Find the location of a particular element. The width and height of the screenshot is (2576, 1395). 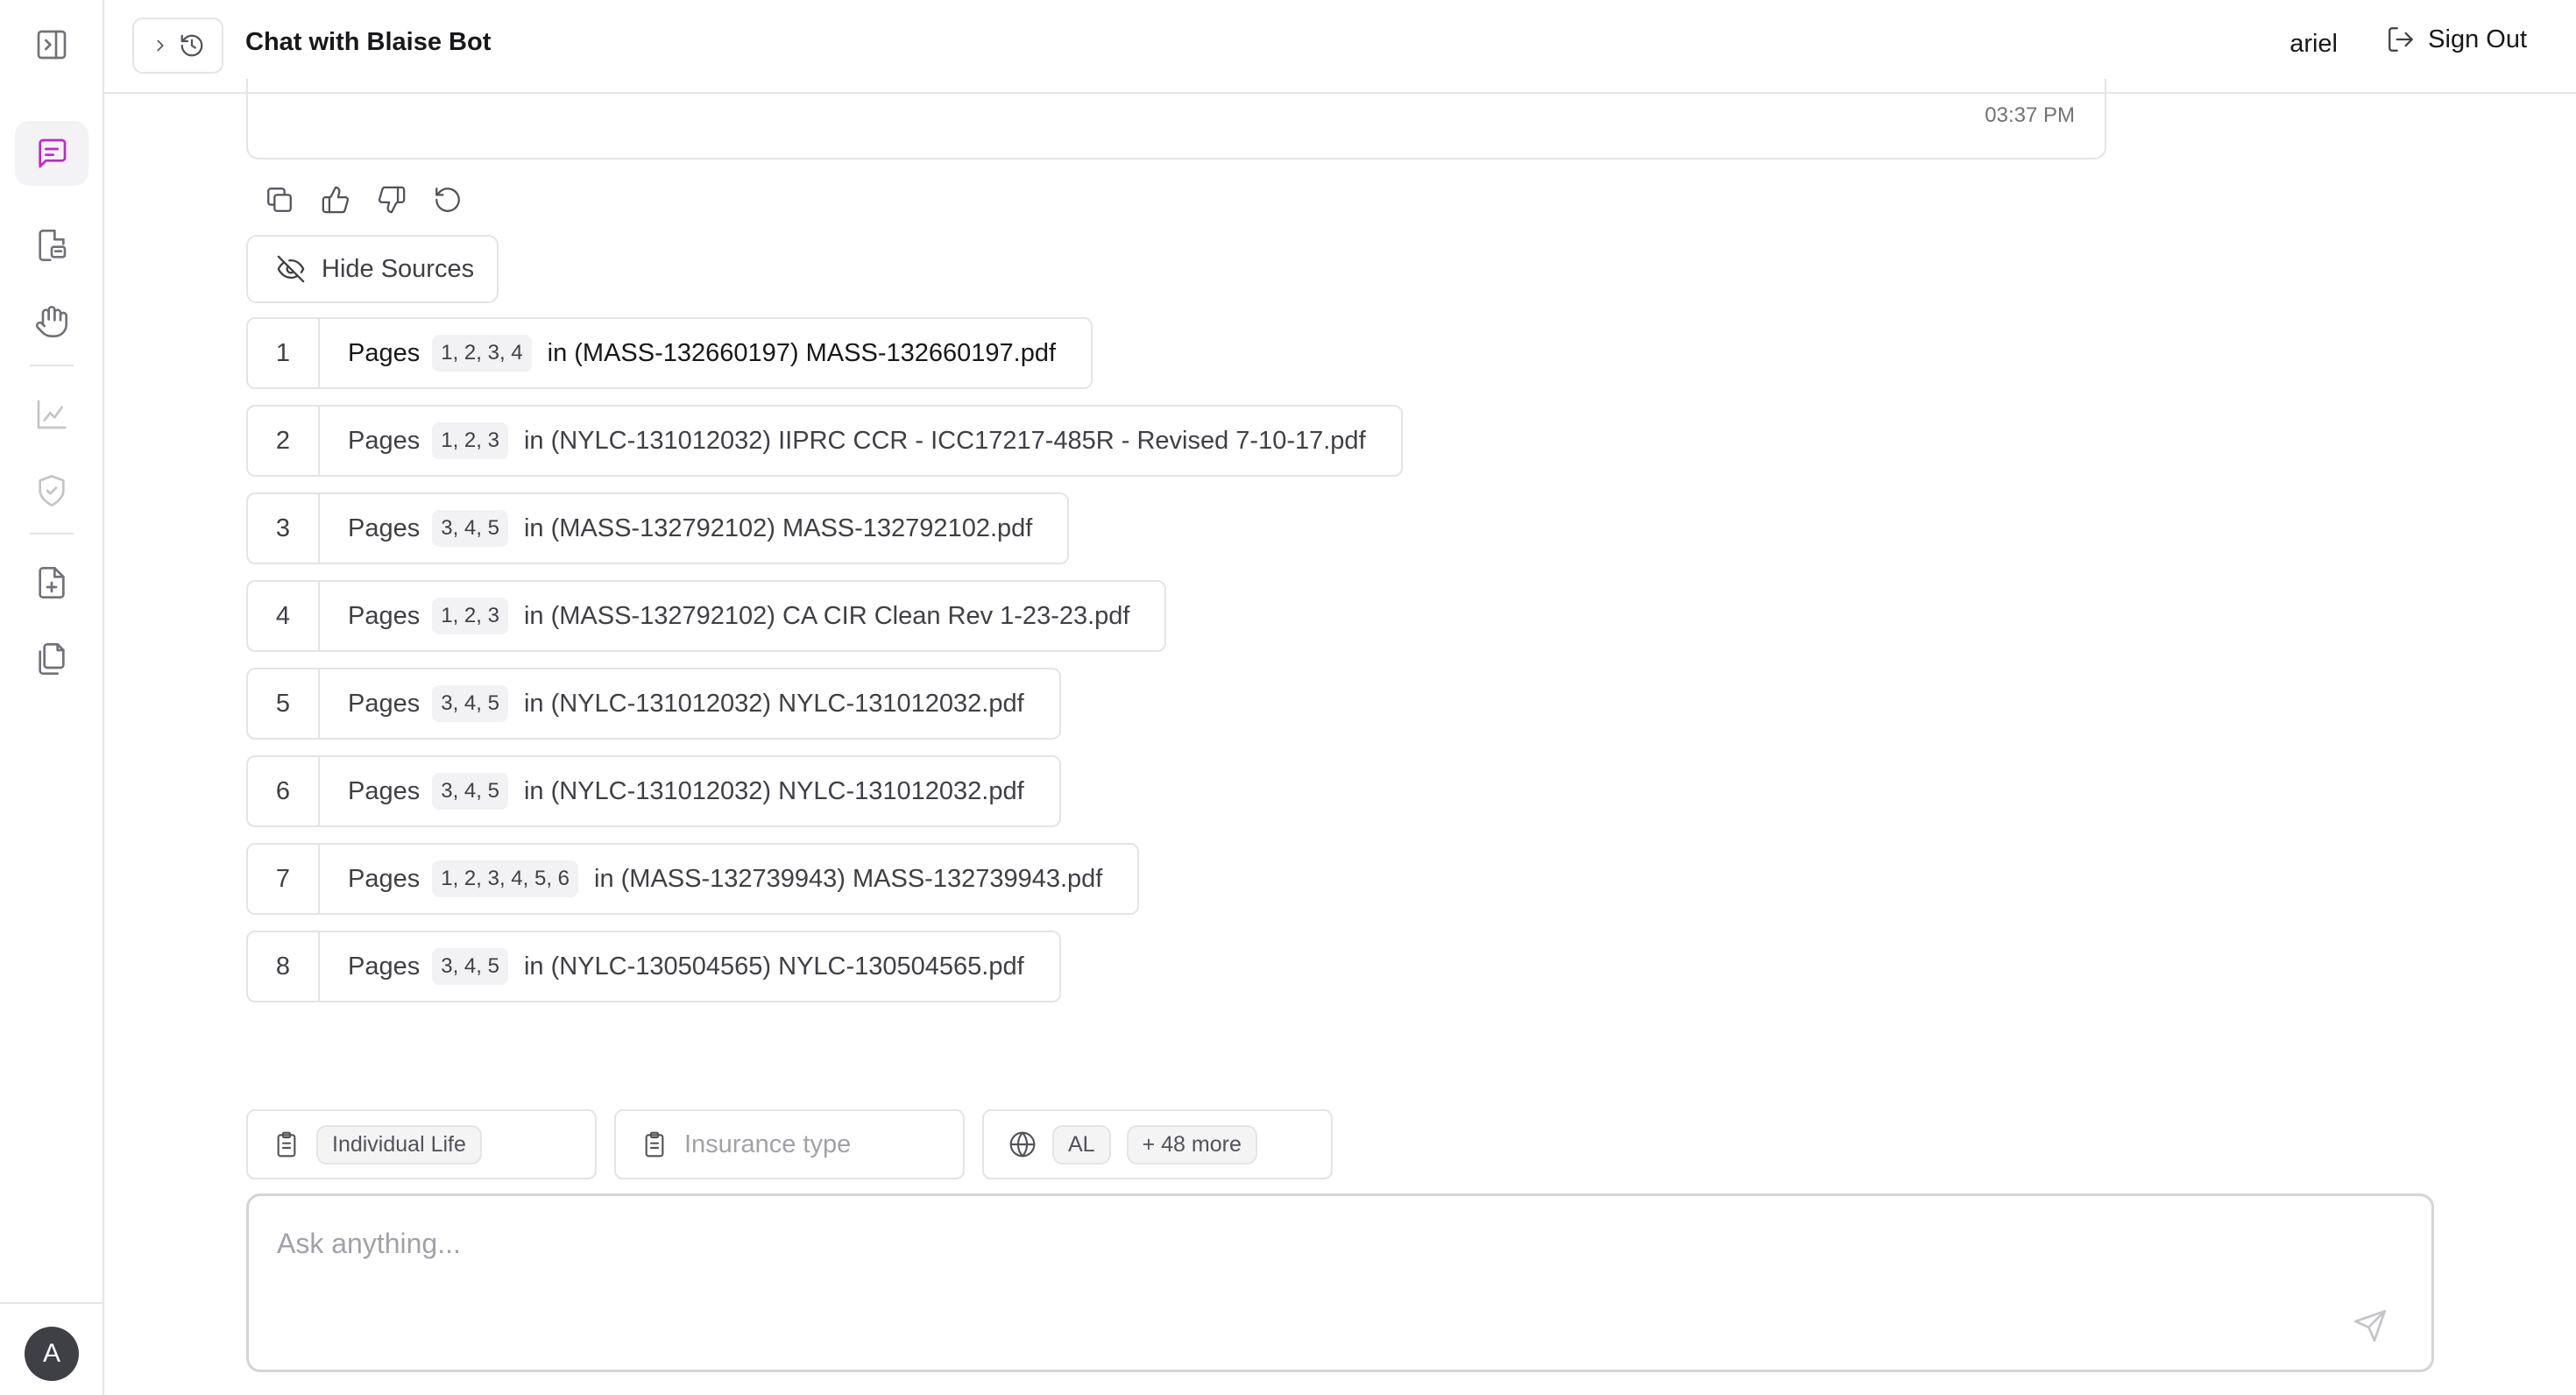

chat-input-box is located at coordinates (1340, 1282).